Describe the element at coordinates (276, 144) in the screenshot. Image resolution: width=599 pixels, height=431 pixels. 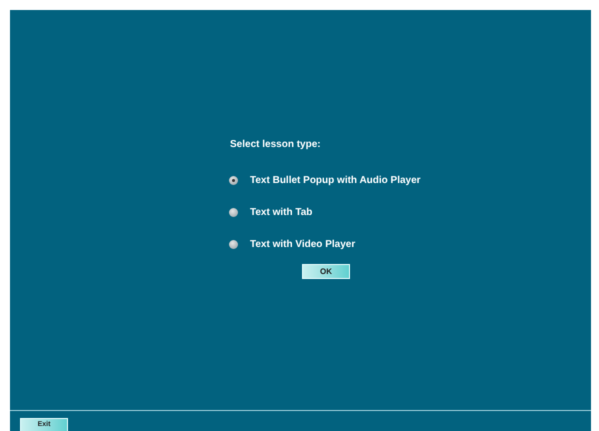
I see `prompt-text: Select lesson type:` at that location.